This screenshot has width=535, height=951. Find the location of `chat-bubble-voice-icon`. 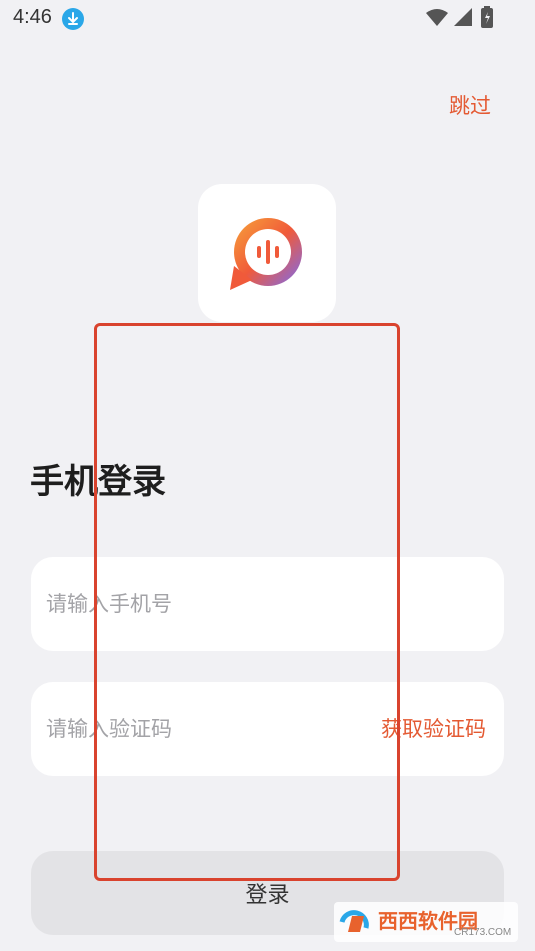

chat-bubble-voice-icon is located at coordinates (266, 254).